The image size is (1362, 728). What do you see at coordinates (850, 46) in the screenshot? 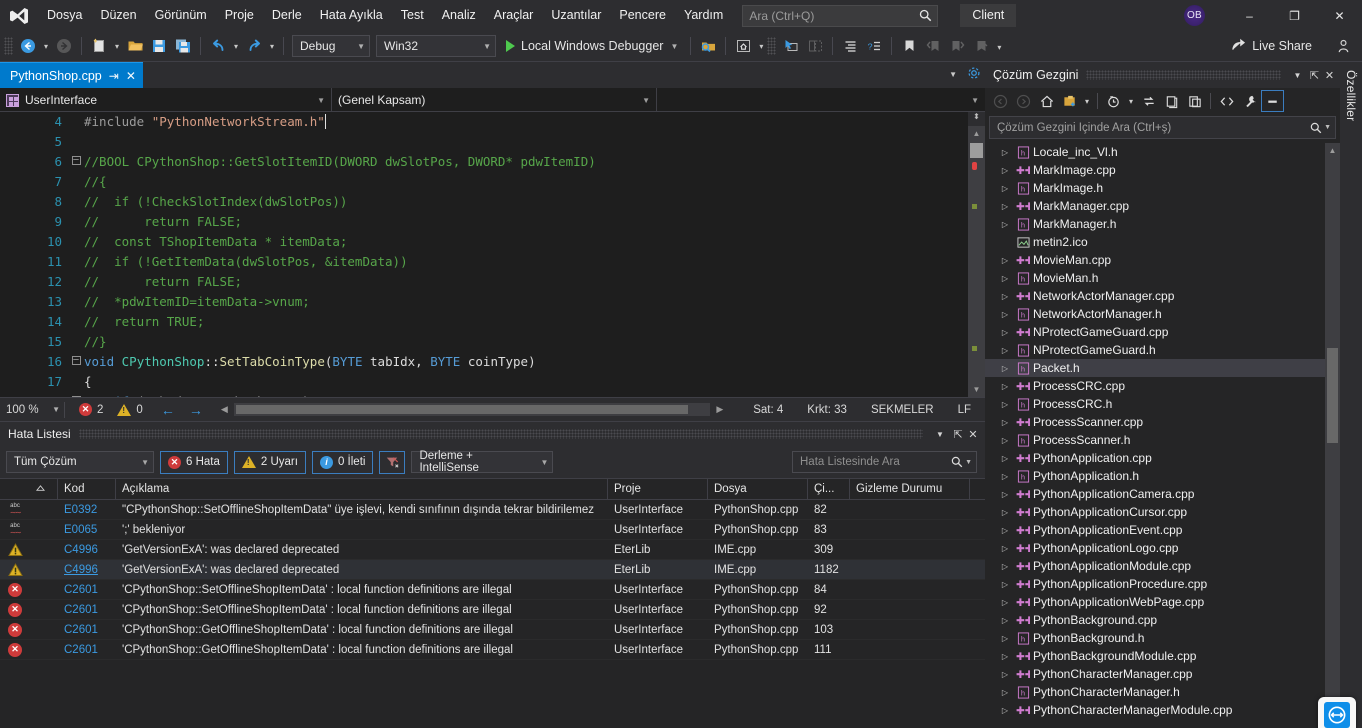
I see `format-document-icon` at bounding box center [850, 46].